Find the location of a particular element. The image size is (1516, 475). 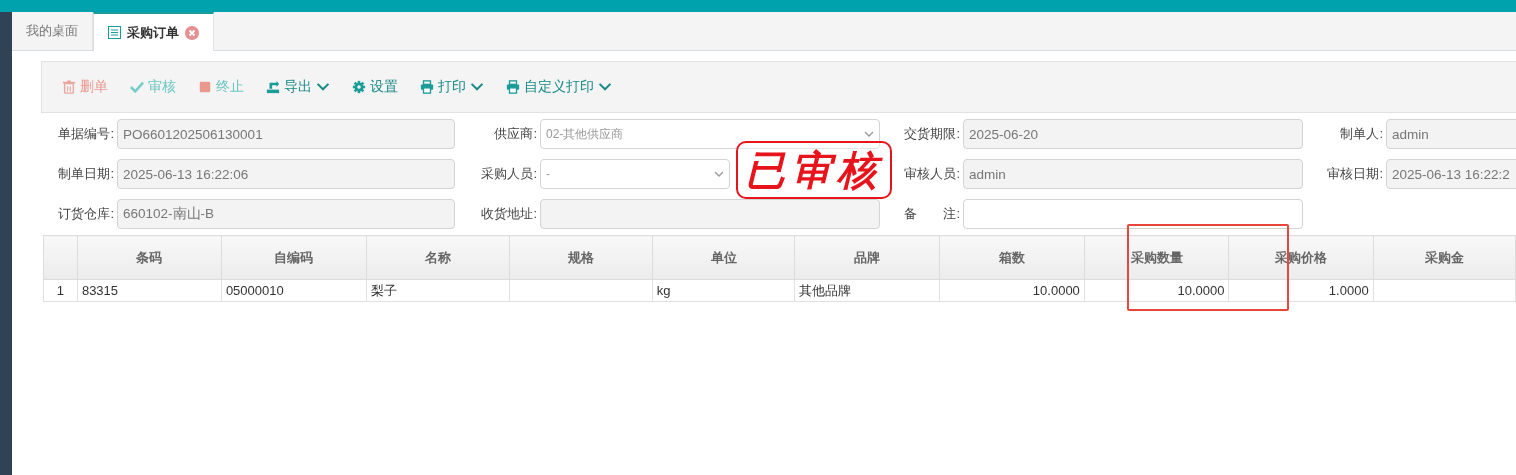

field-label: 审核人员: is located at coordinates (931, 174).